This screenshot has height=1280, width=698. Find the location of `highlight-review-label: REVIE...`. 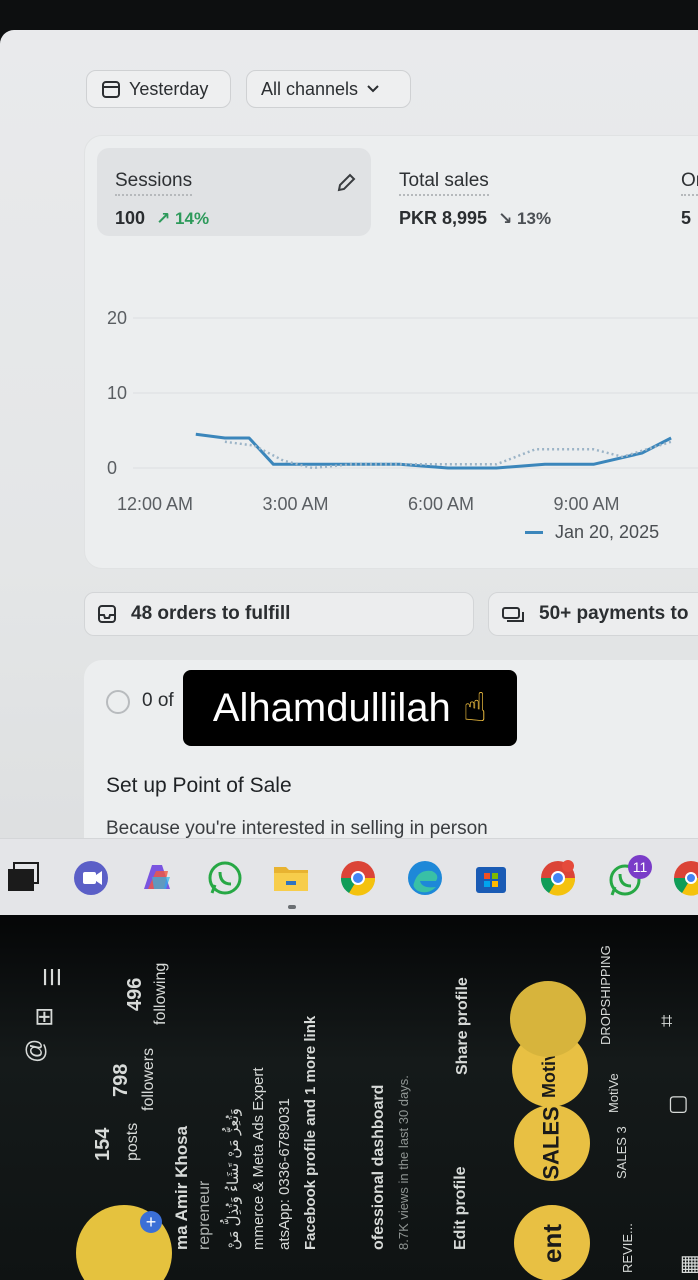

highlight-review-label: REVIE... is located at coordinates (627, 1248).